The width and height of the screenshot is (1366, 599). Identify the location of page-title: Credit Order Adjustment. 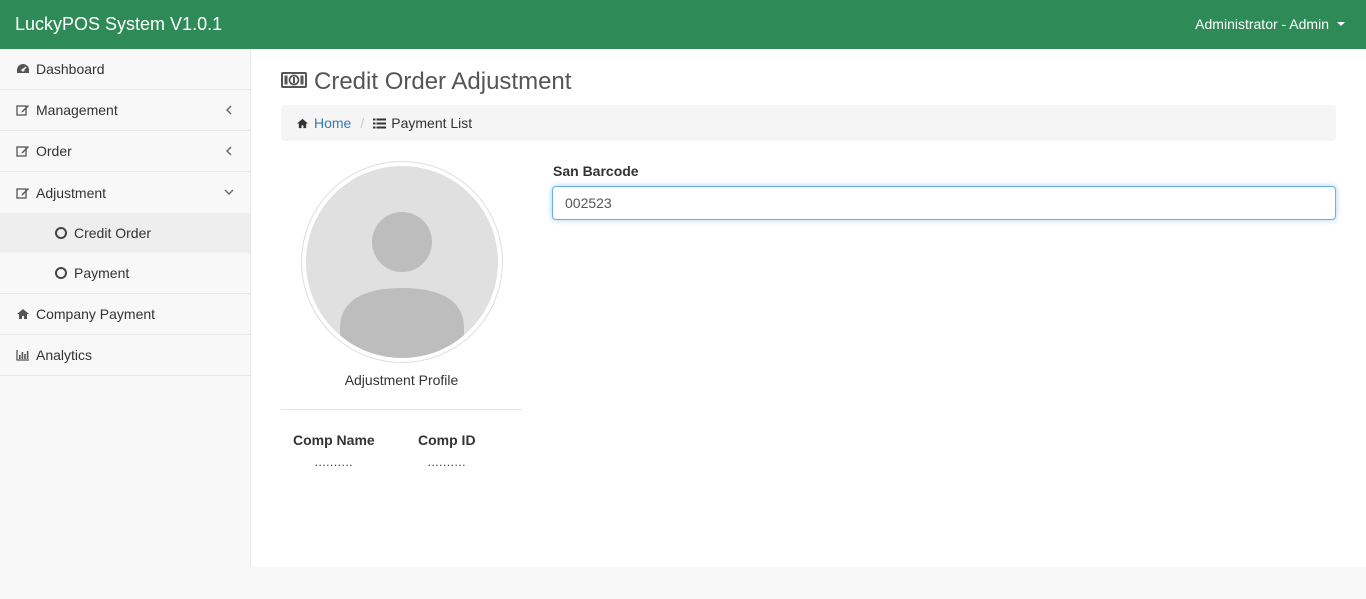
(426, 82).